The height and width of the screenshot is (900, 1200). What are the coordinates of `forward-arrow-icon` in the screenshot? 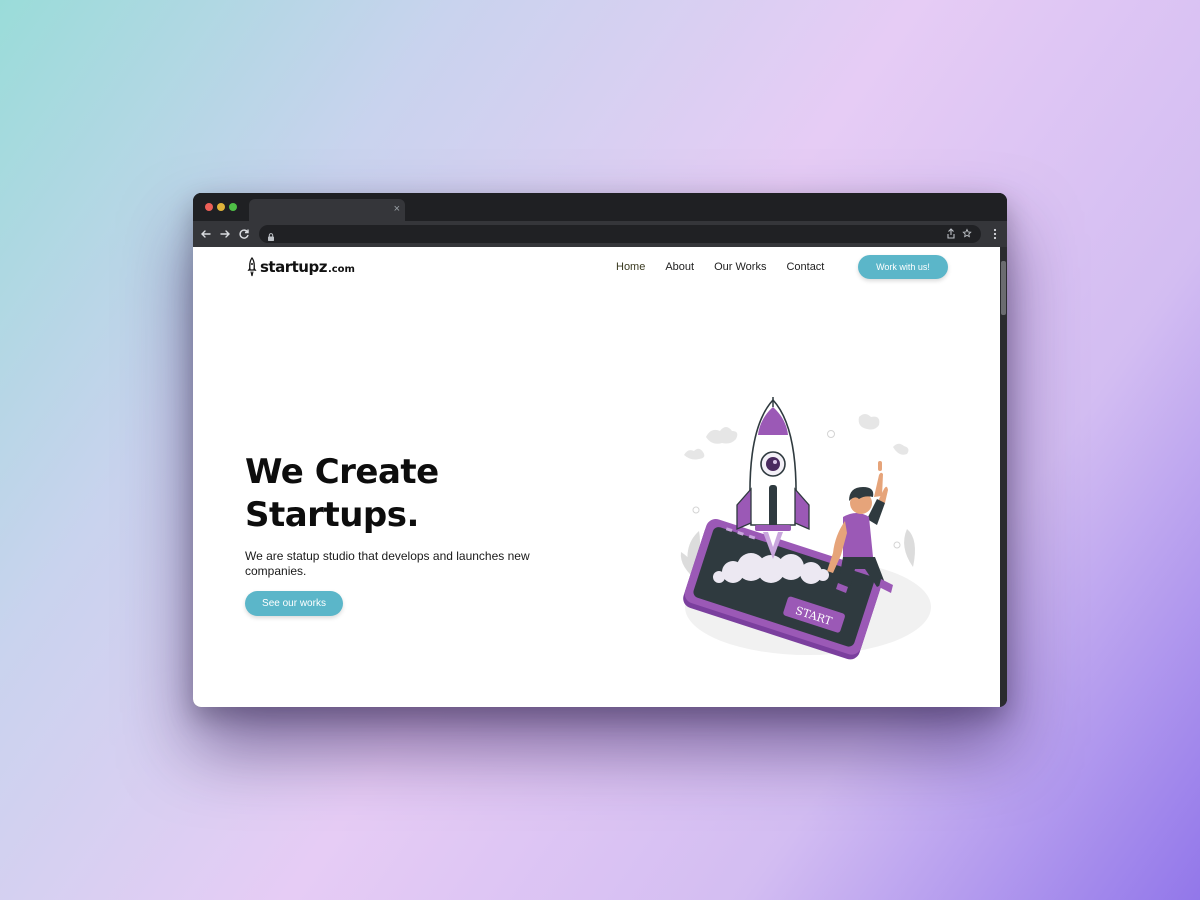 It's located at (225, 234).